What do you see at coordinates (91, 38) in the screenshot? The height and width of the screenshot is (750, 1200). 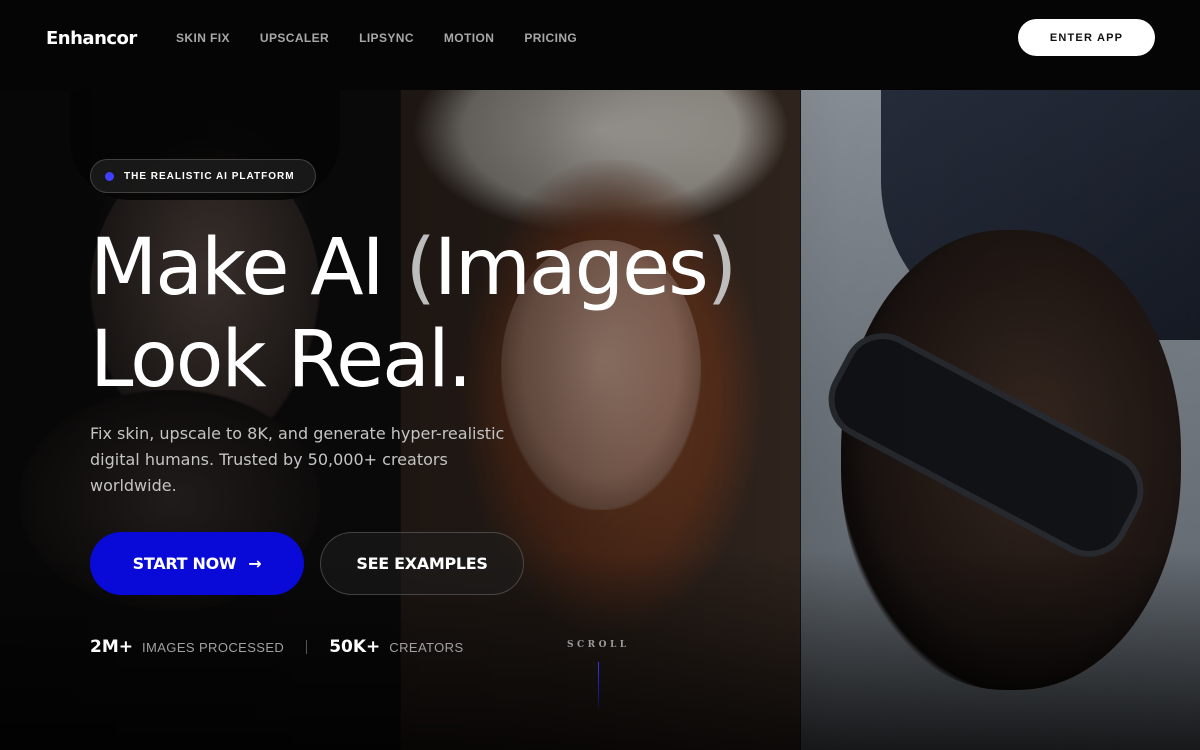 I see `logo: Enhancor` at bounding box center [91, 38].